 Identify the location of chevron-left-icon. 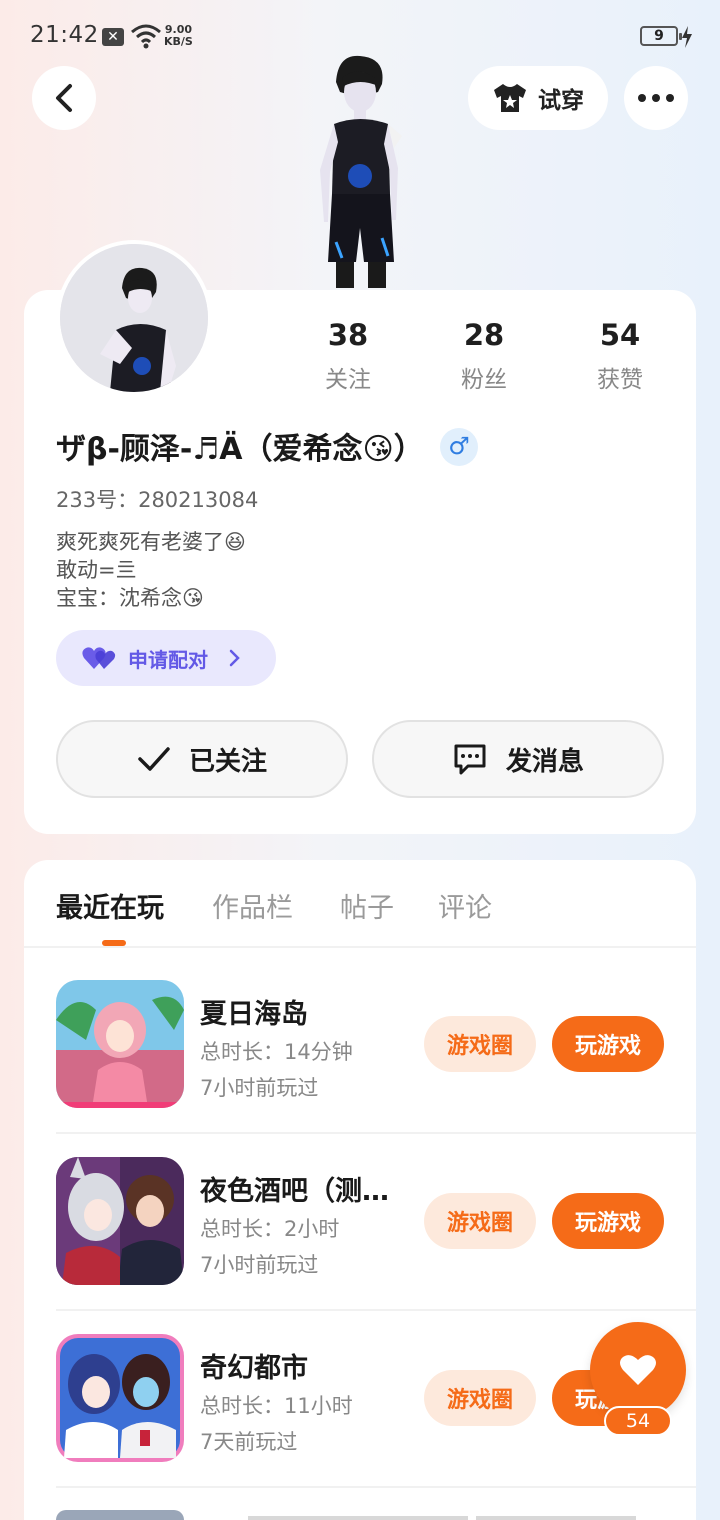
(64, 98).